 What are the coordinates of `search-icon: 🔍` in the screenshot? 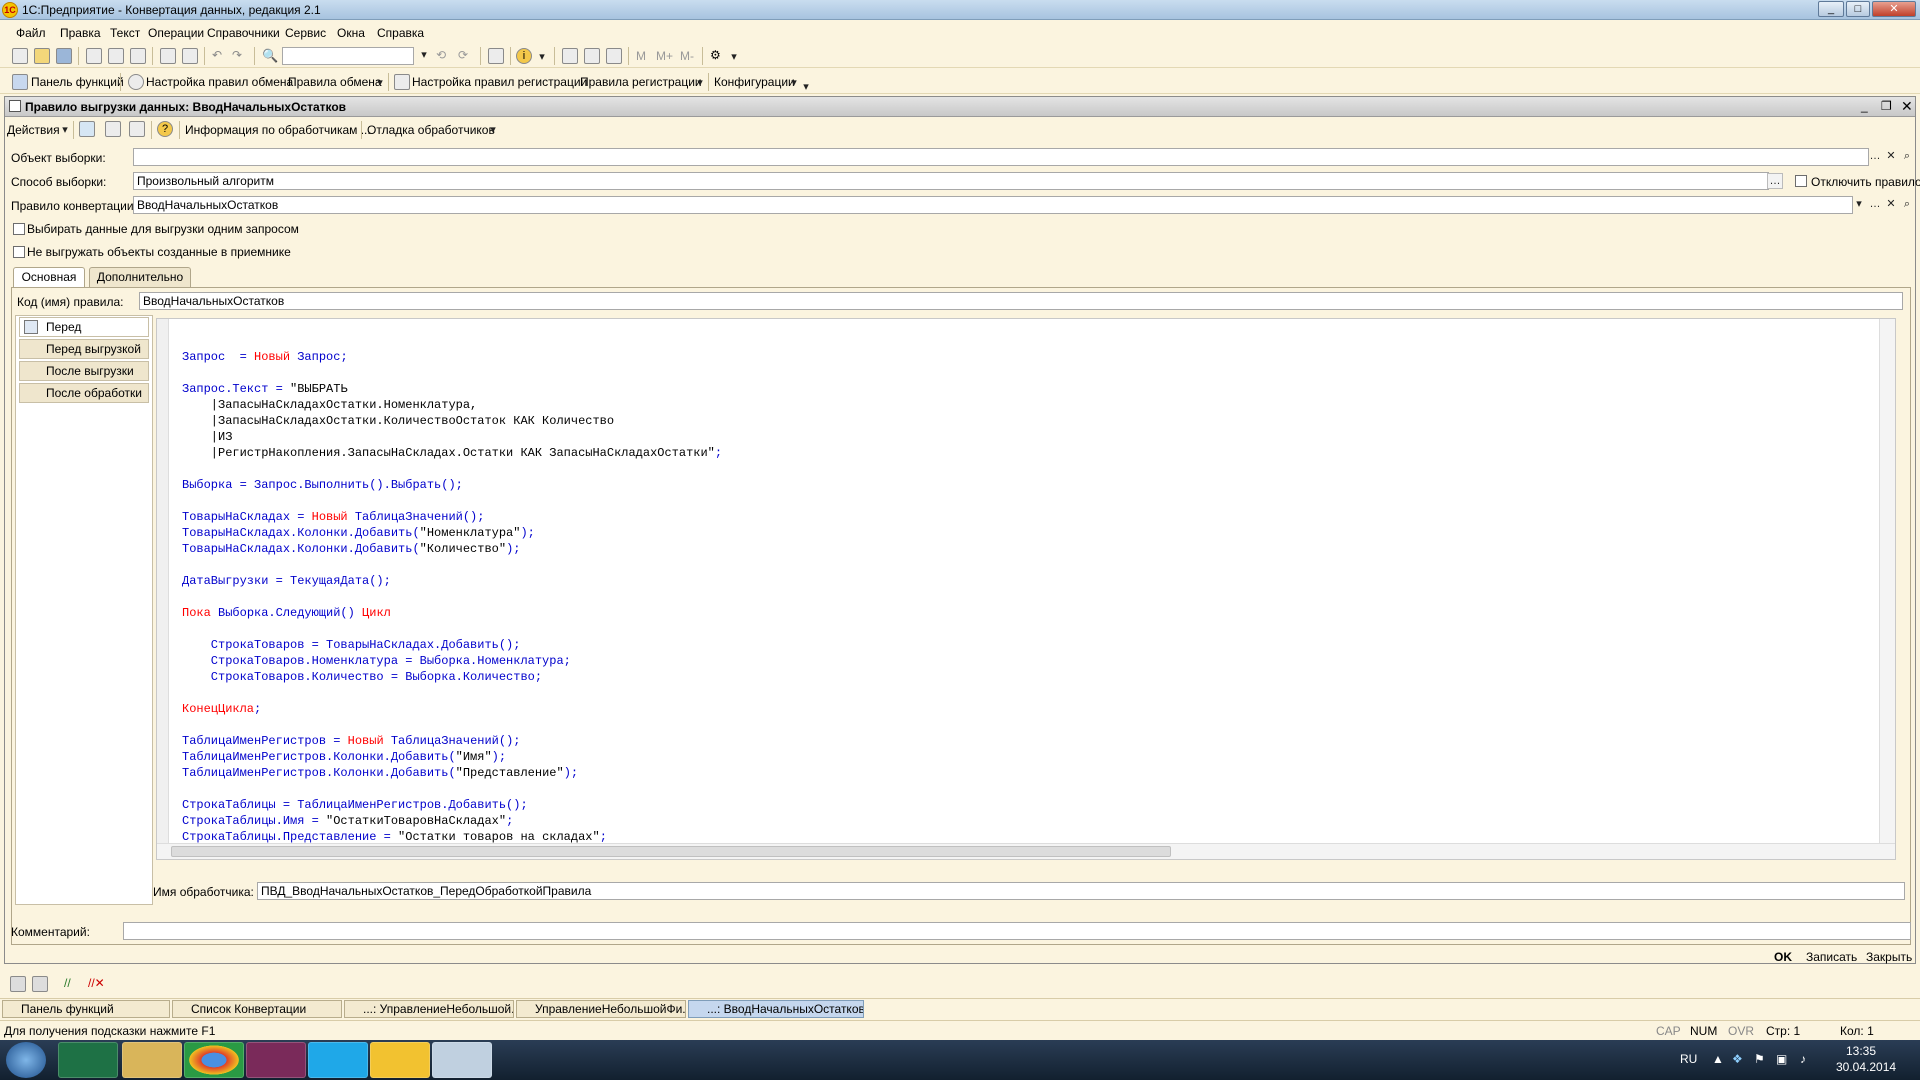 It's located at (270, 56).